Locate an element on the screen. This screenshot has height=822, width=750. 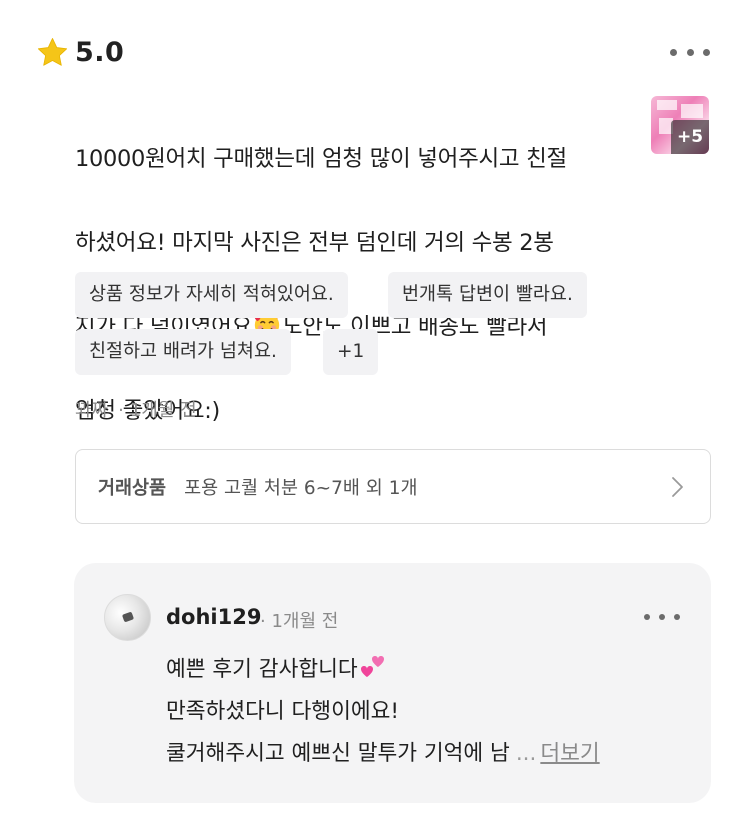
star-icon is located at coordinates (52, 51).